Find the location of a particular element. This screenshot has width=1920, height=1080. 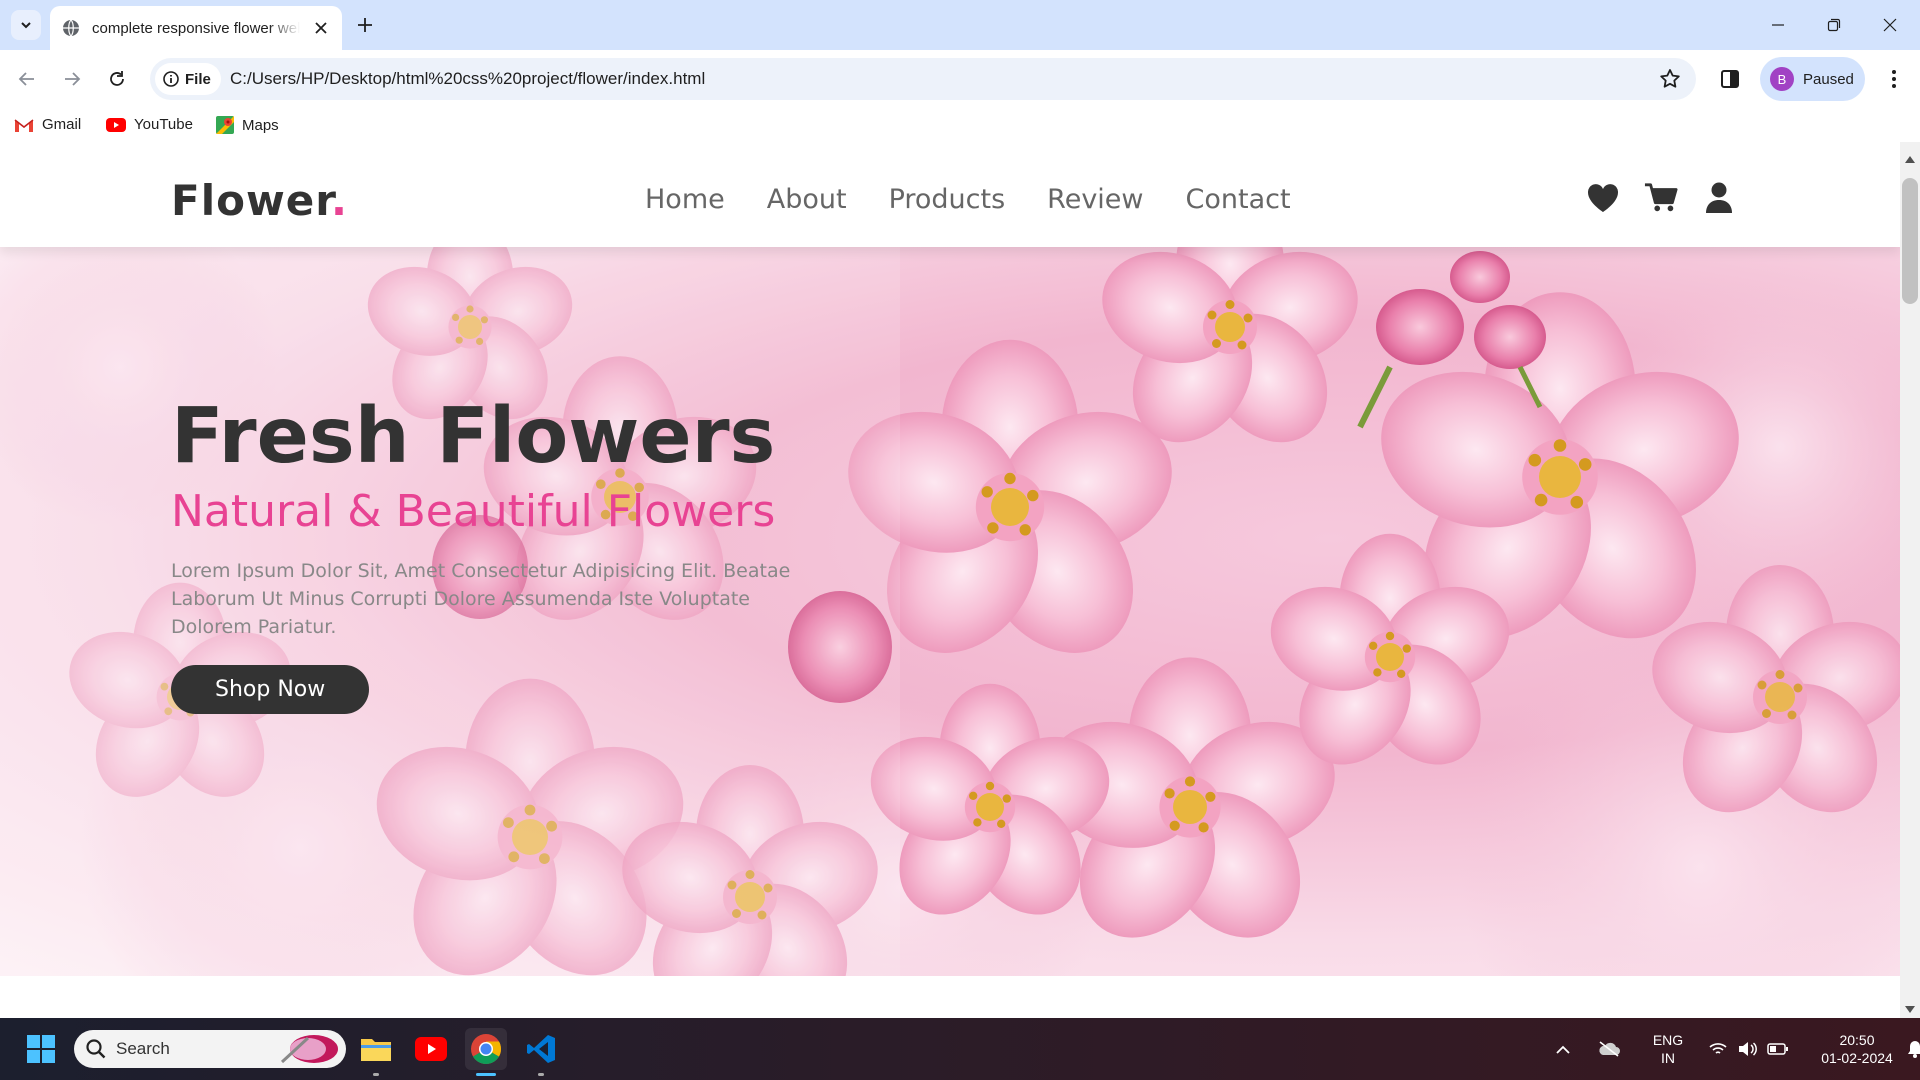

bookmark-youtube: YouTube is located at coordinates (149, 124).